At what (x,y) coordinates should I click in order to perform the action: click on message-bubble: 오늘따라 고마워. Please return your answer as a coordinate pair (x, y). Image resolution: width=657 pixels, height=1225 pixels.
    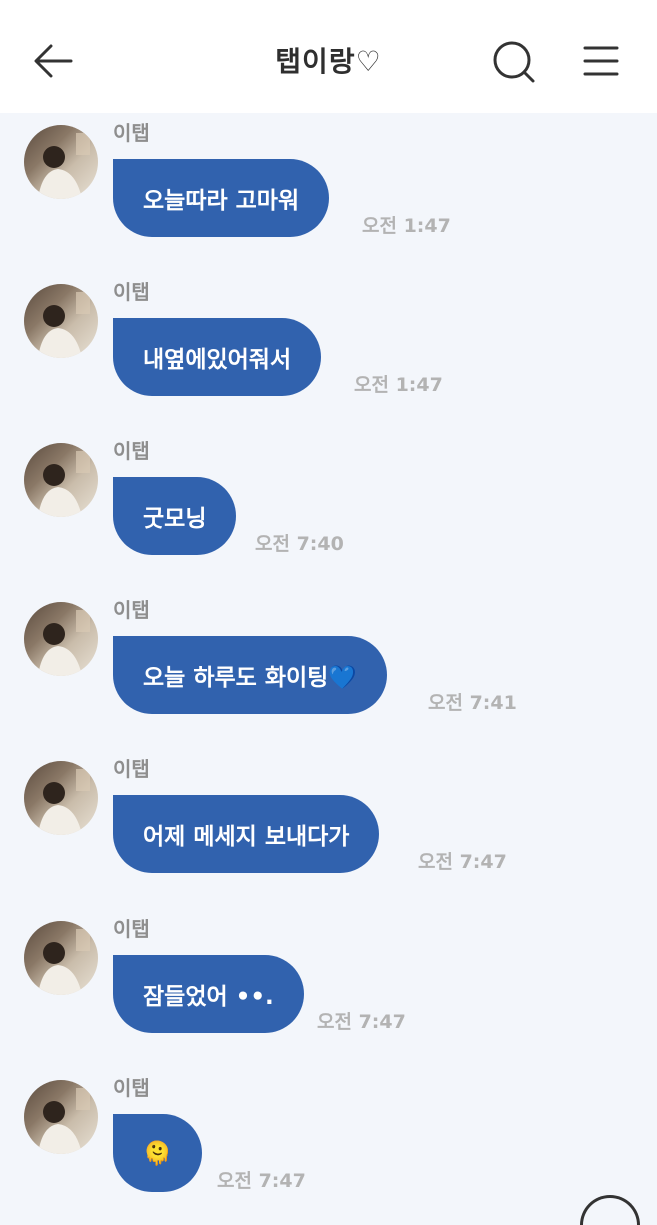
    Looking at the image, I should click on (221, 198).